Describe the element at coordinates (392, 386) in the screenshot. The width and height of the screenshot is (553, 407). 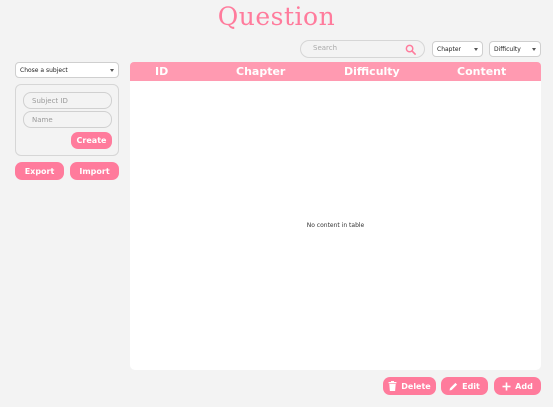
I see `trash-icon` at that location.